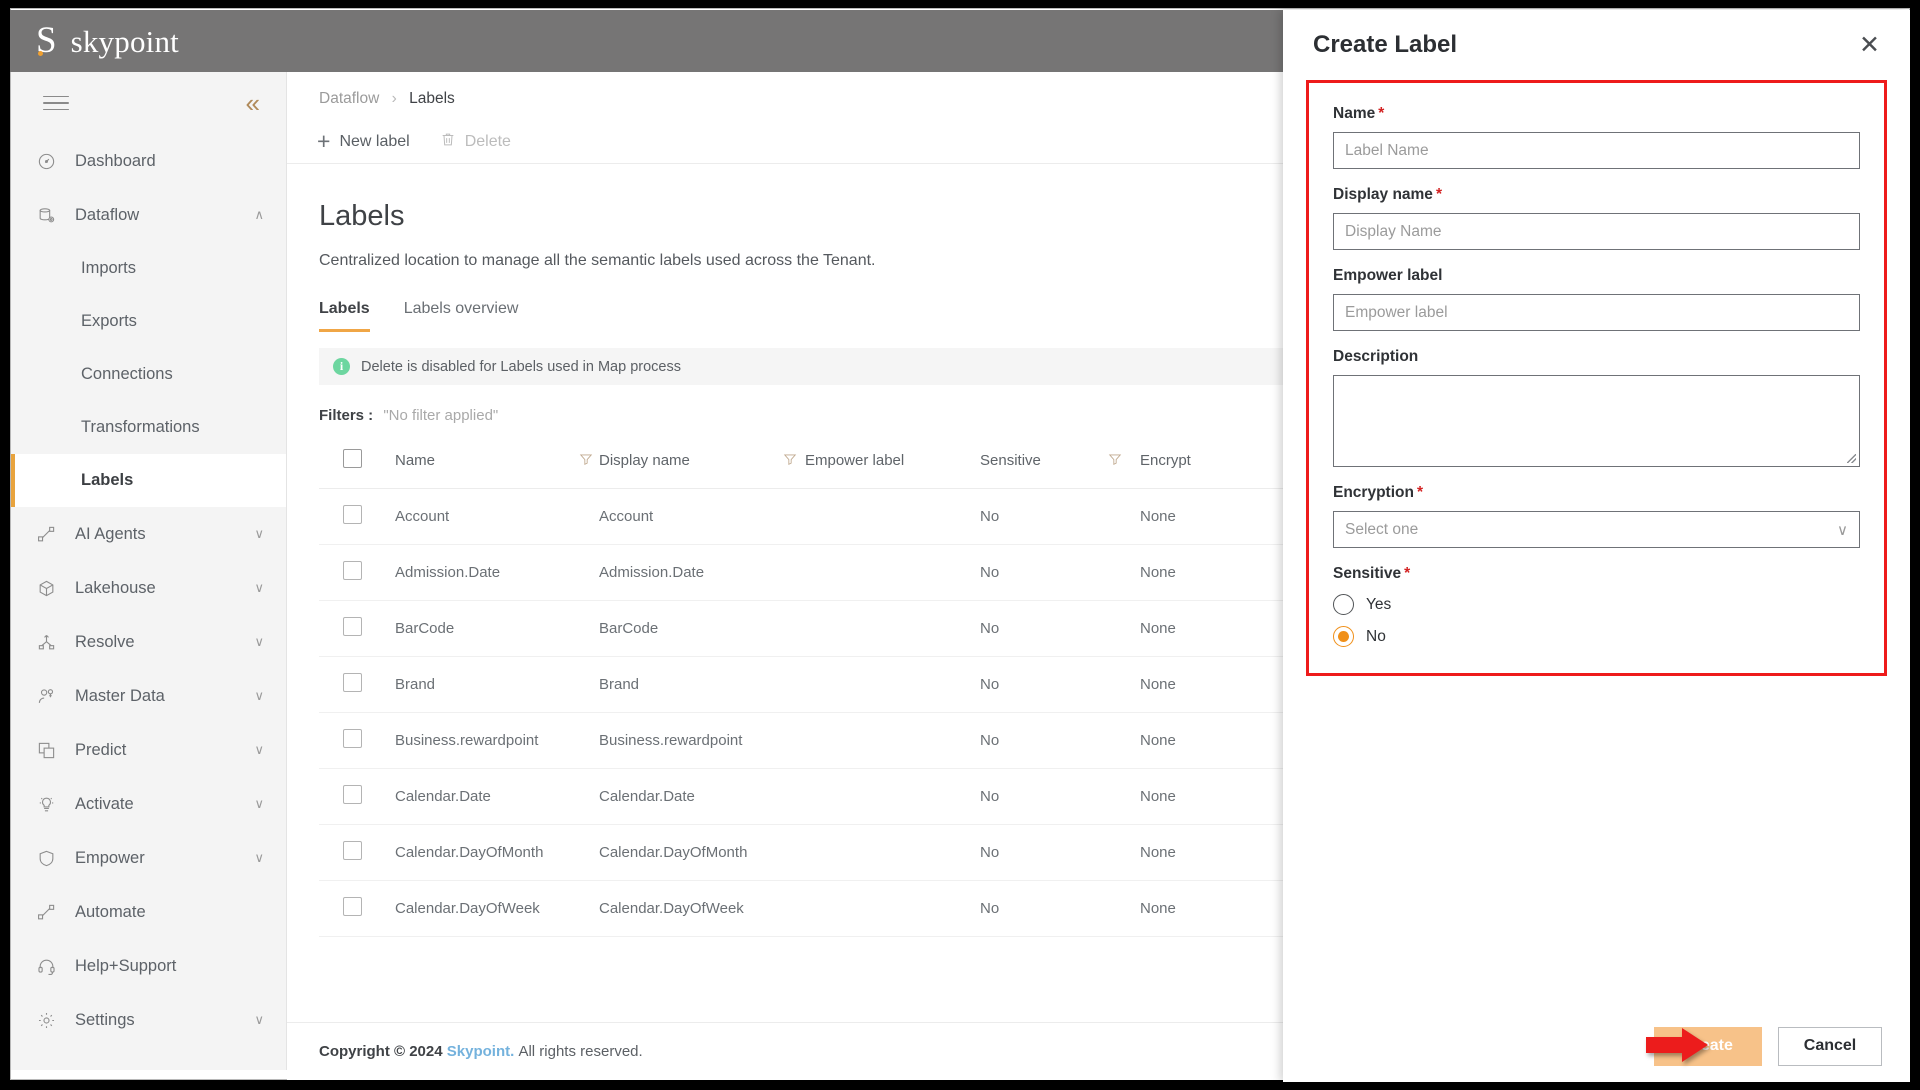 This screenshot has height=1090, width=1920. Describe the element at coordinates (344, 316) in the screenshot. I see `tab-labels: Labels` at that location.